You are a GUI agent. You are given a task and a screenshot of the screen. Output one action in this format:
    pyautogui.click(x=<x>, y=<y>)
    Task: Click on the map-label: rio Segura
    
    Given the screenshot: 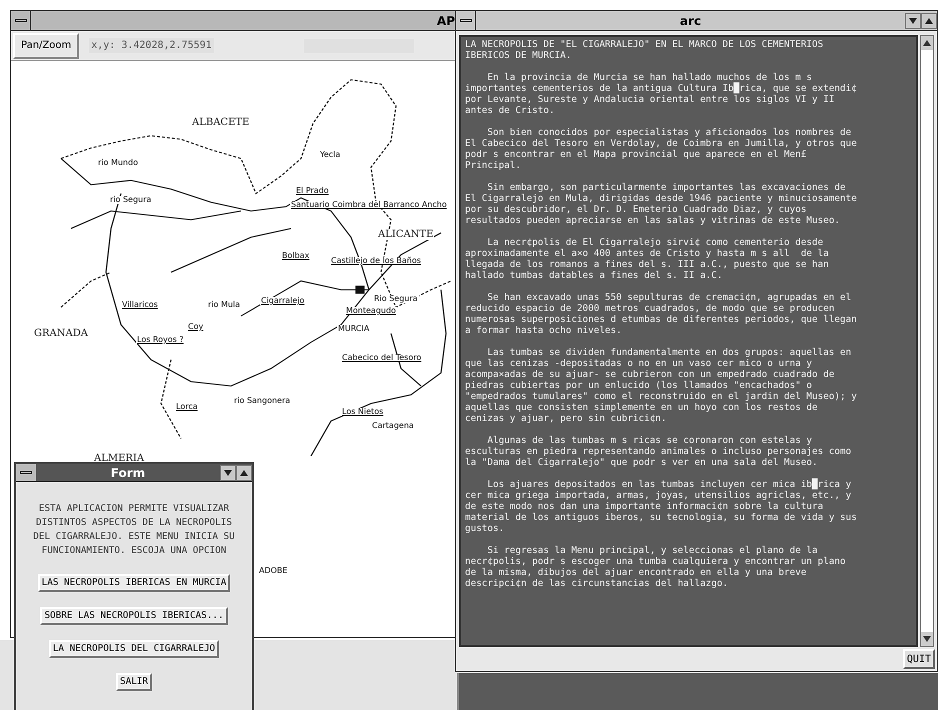 What is the action you would take?
    pyautogui.click(x=130, y=200)
    